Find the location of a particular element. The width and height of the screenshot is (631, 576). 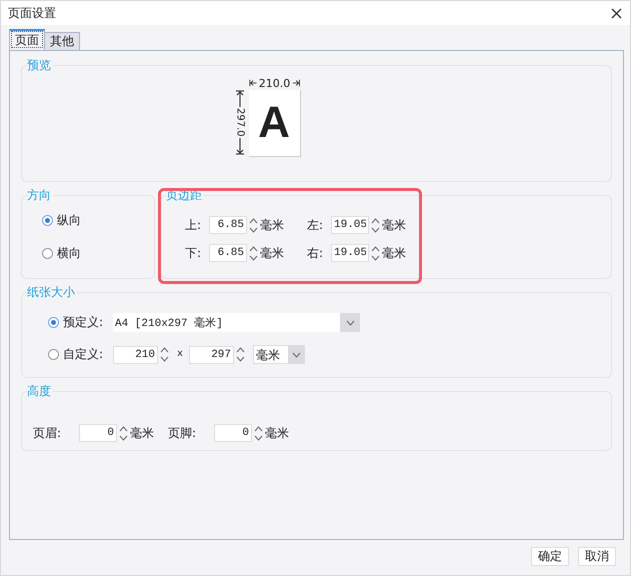

window-title: 页面设置 is located at coordinates (32, 13).